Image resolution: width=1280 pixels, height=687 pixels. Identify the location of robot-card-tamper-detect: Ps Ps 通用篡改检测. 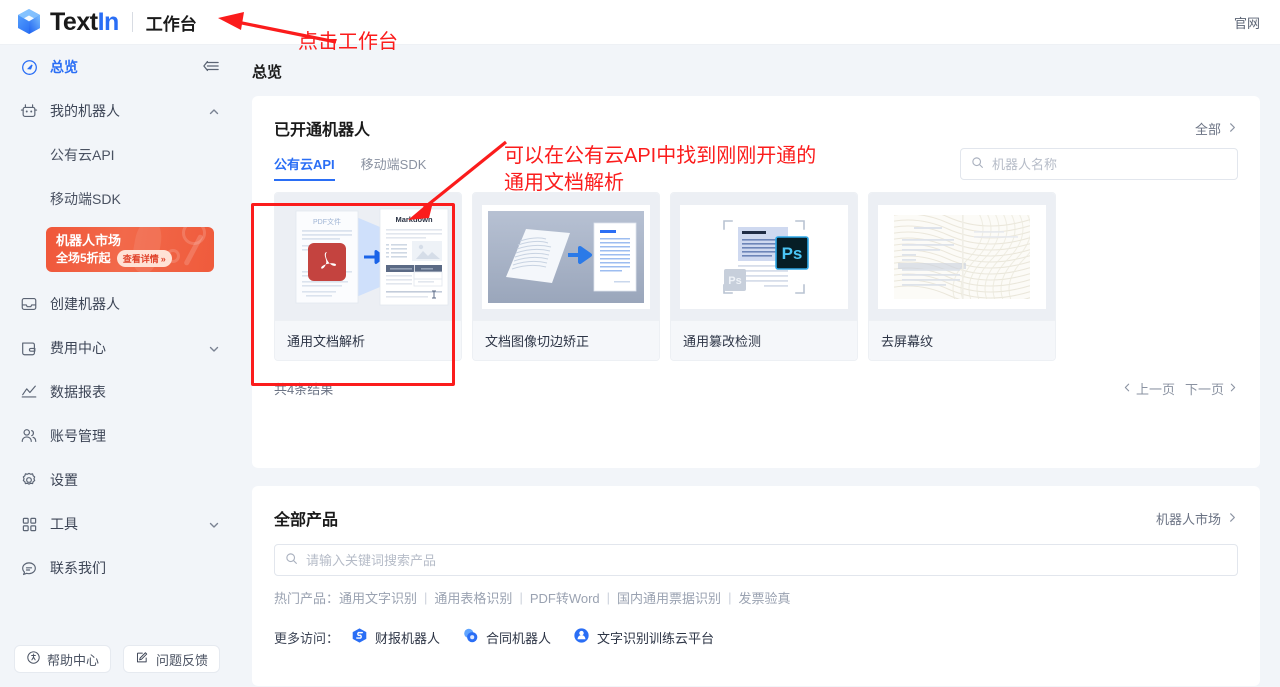
(764, 276).